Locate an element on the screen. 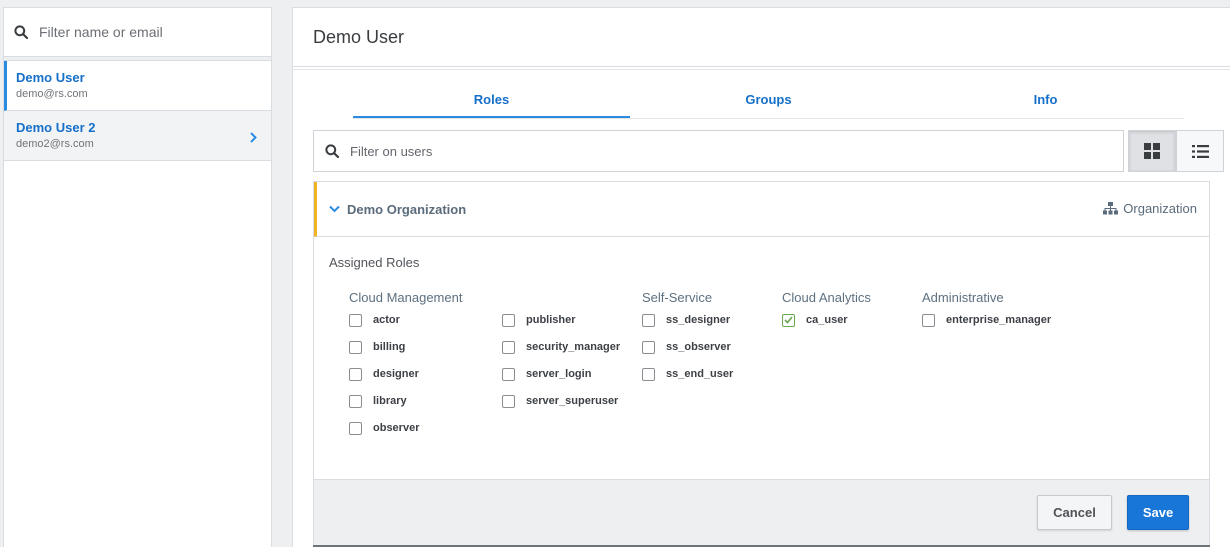 The image size is (1230, 547). user-email: demo@rs.com is located at coordinates (52, 94).